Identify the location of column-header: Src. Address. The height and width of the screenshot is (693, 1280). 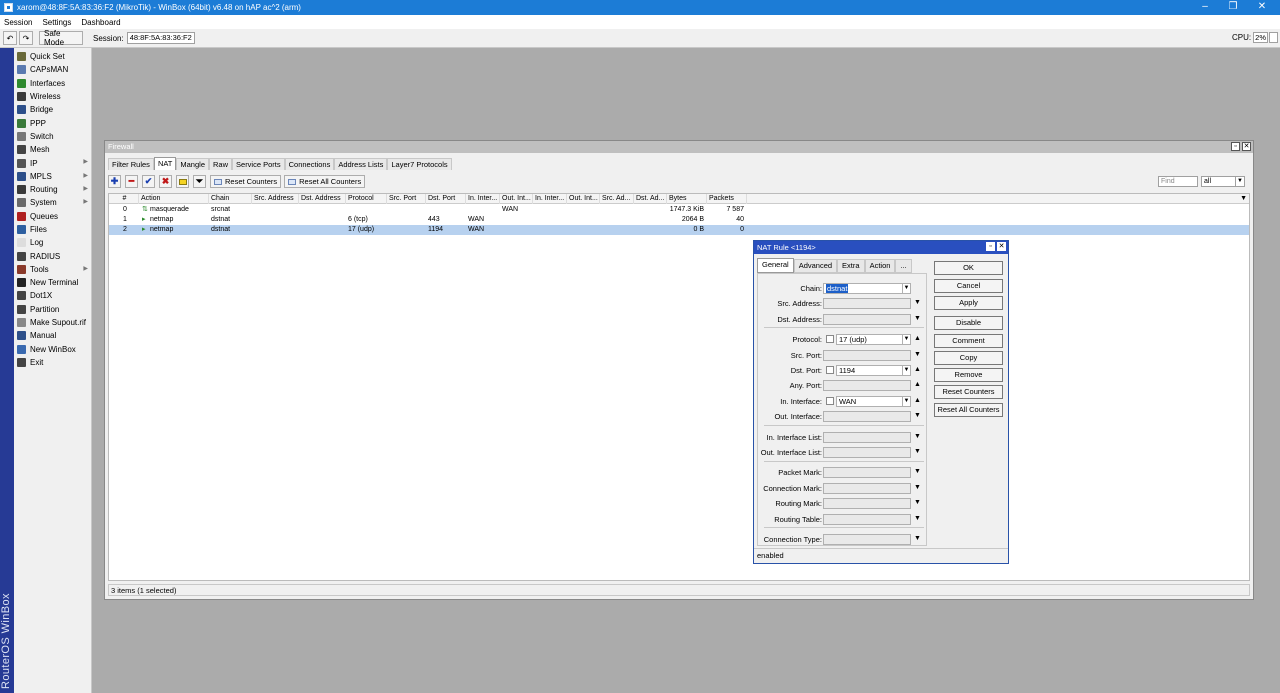
(275, 199).